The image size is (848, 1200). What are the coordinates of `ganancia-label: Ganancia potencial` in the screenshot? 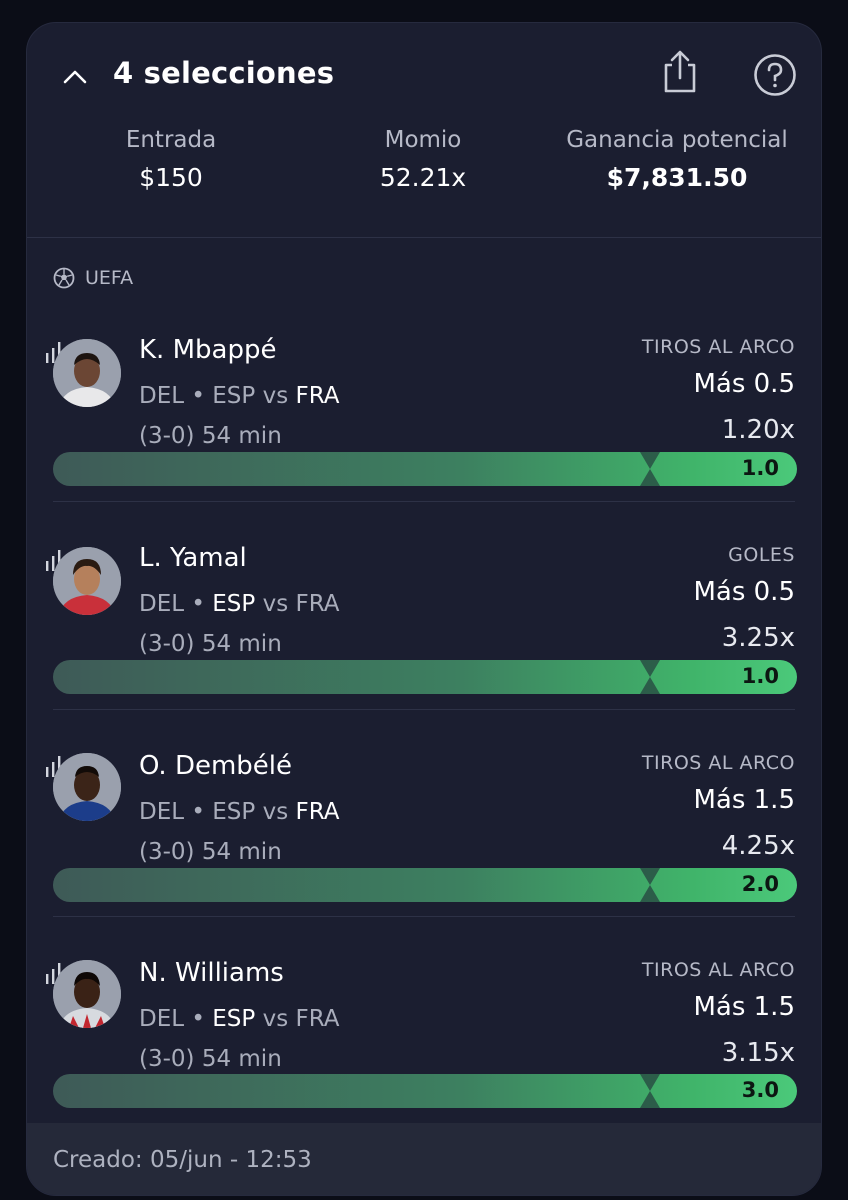 It's located at (677, 140).